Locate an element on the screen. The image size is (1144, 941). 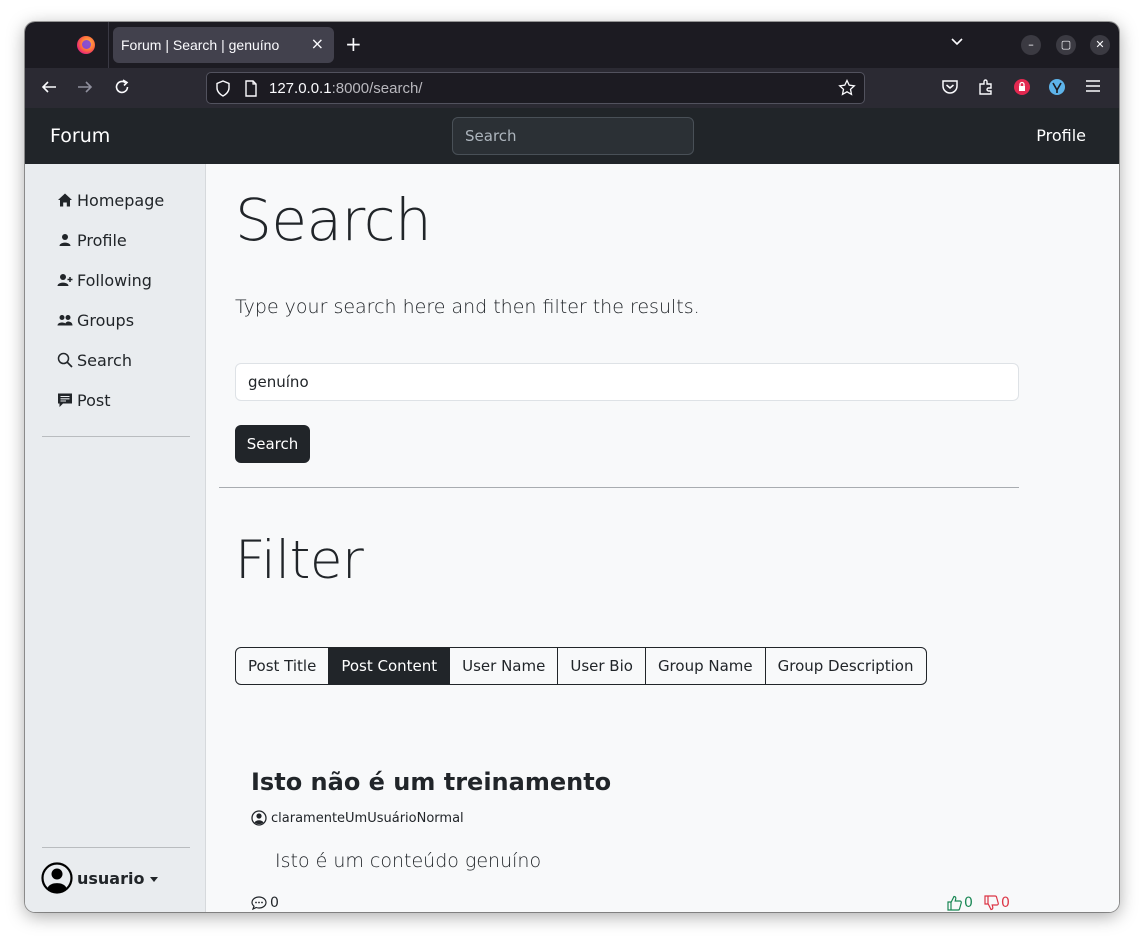
like-button: 0 is located at coordinates (960, 903).